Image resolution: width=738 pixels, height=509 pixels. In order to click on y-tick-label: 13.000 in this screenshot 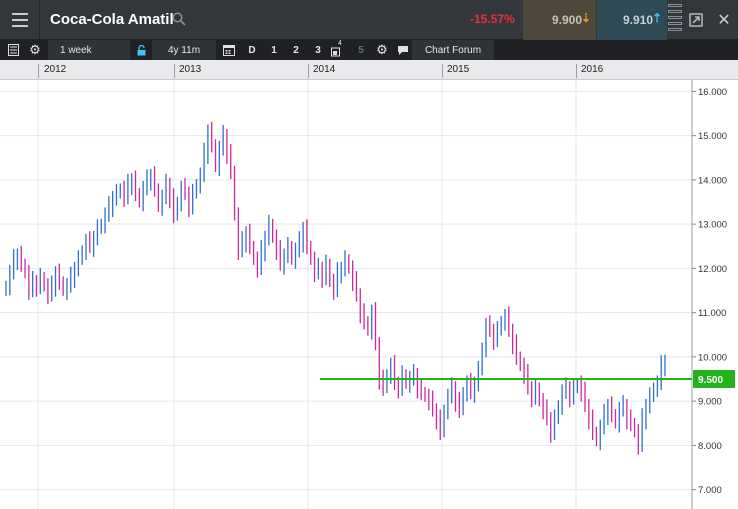, I will do `click(712, 225)`.